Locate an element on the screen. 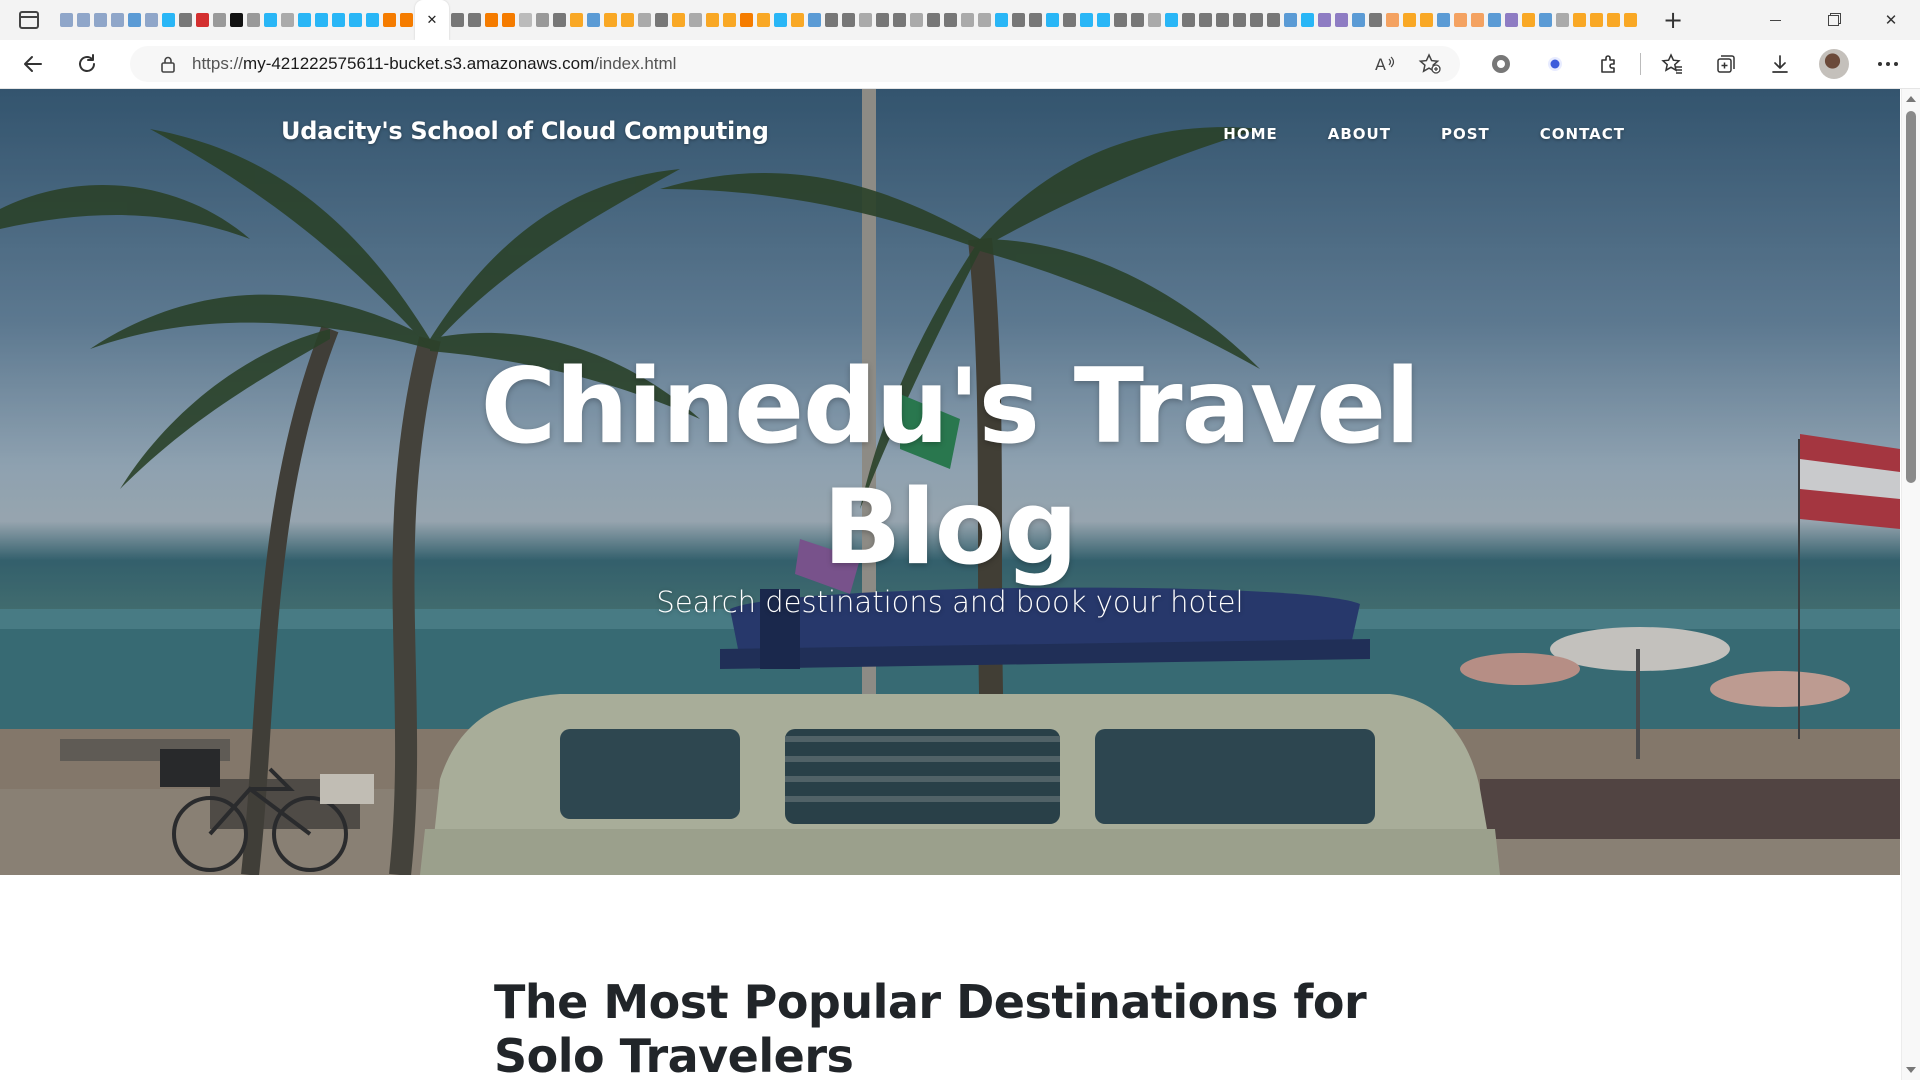  close-tab-icon: ✕ is located at coordinates (432, 20).